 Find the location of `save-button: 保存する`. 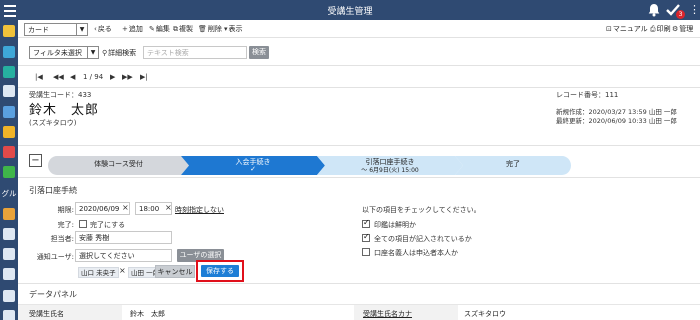

save-button: 保存する is located at coordinates (220, 271).